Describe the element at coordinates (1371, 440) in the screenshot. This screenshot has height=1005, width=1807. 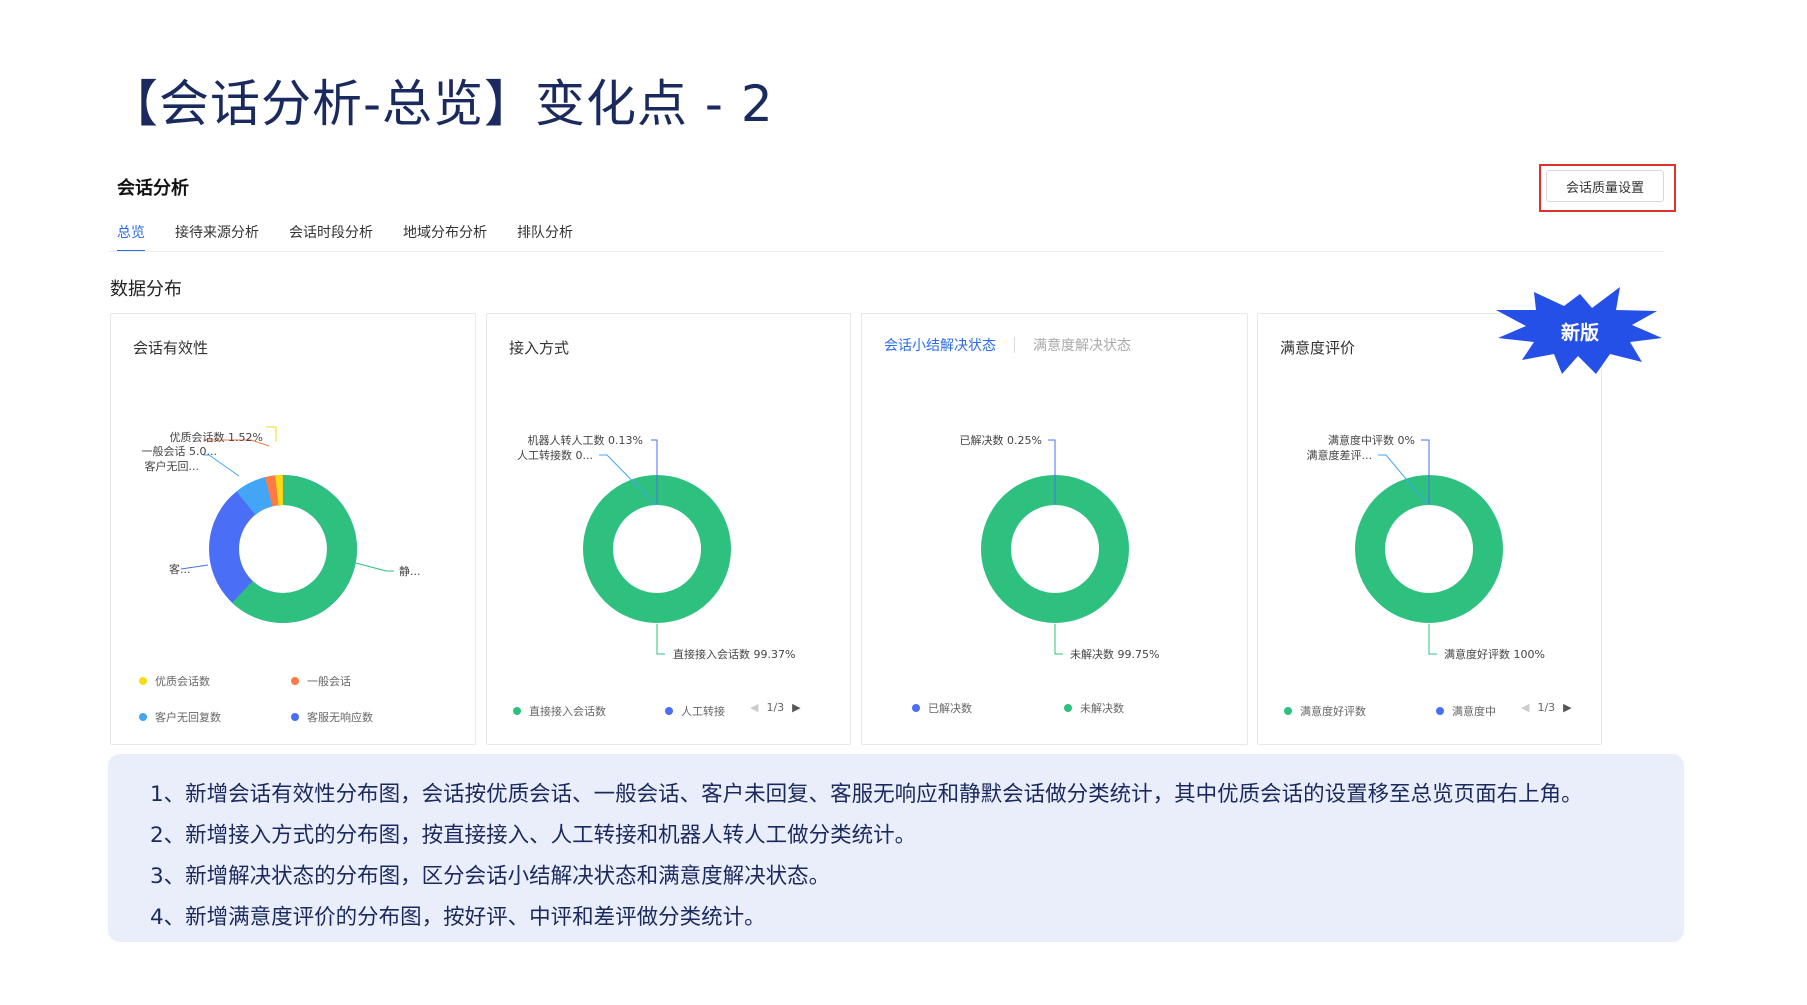
I see `chart-label: 满意度中评数 0%` at that location.